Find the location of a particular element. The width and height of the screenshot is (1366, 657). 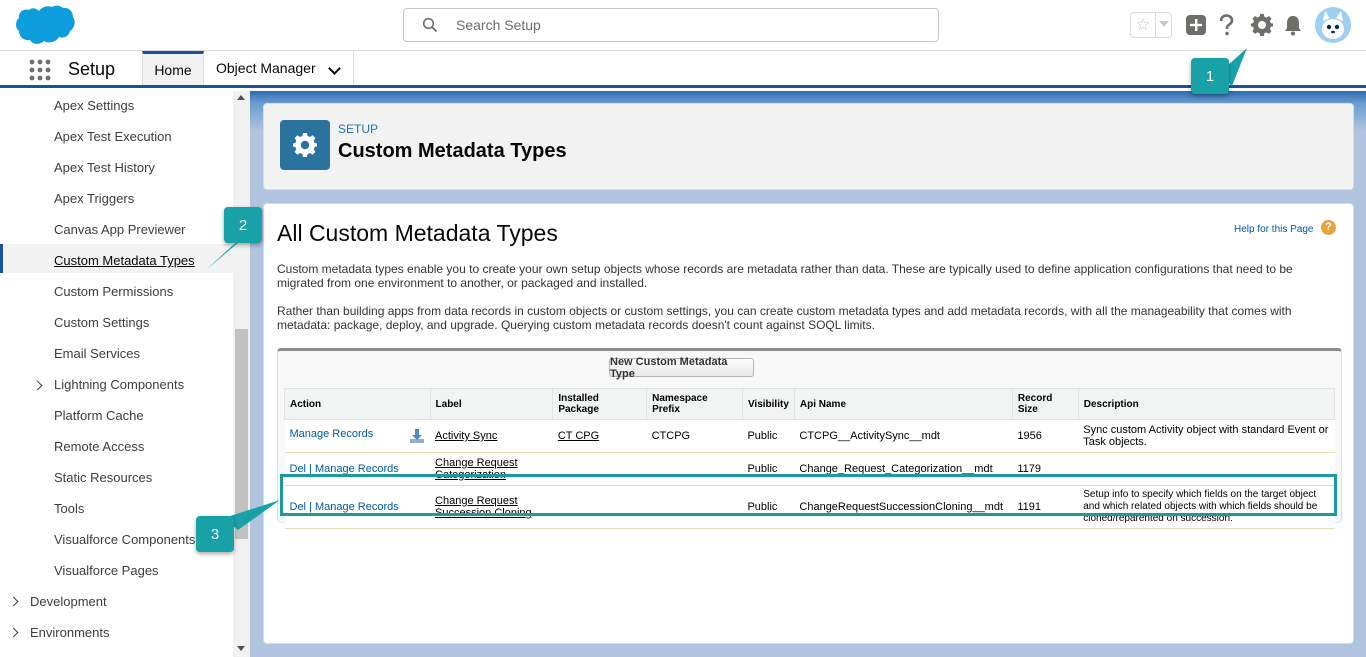

tab-home-label: Home is located at coordinates (173, 69).